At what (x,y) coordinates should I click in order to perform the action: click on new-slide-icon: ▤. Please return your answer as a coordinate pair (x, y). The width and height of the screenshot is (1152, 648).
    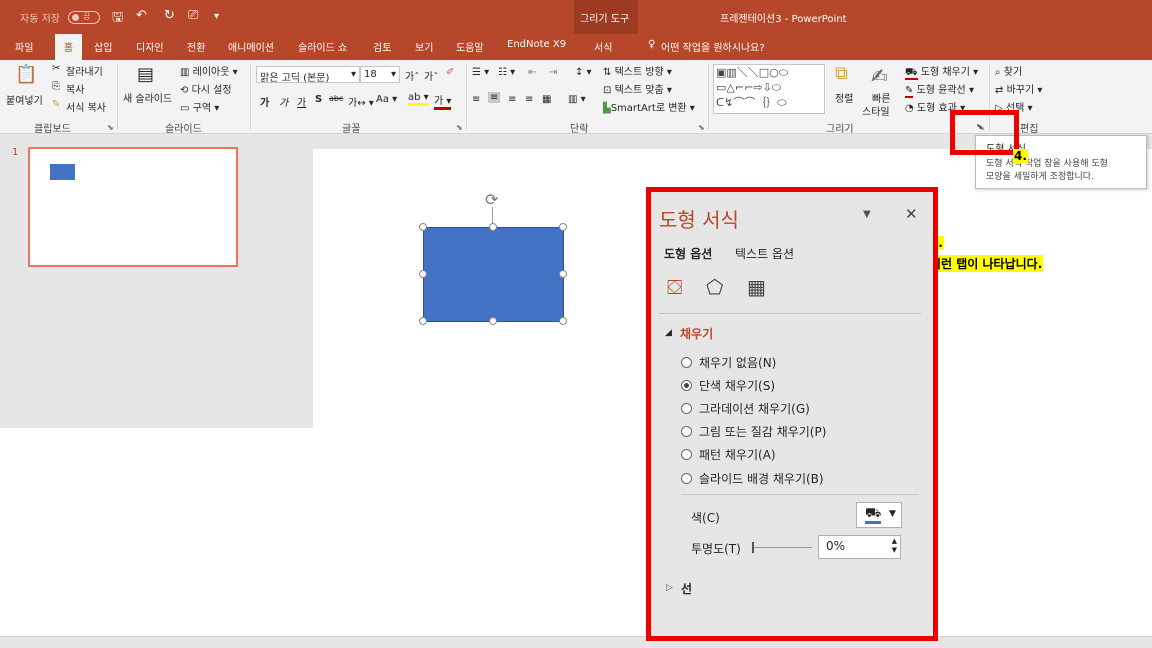
    Looking at the image, I should click on (145, 74).